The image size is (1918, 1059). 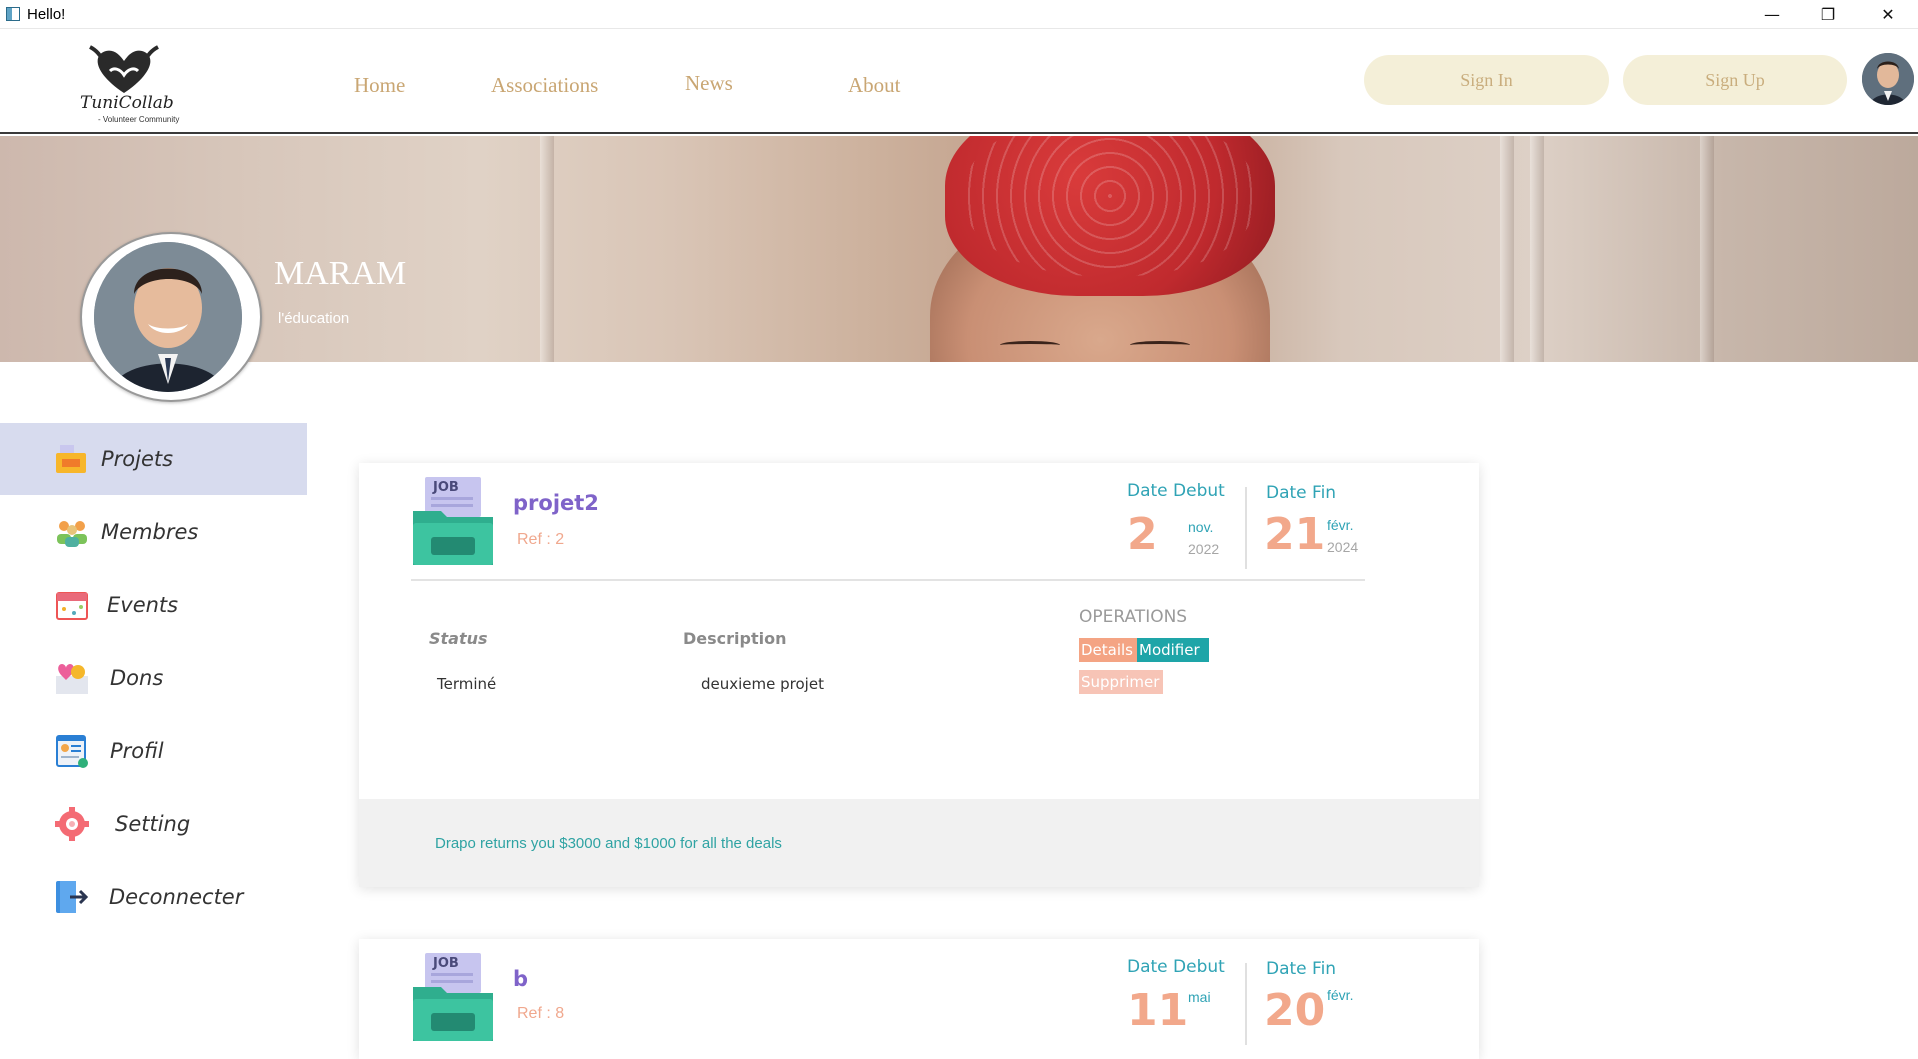 I want to click on nav-about: About, so click(x=874, y=85).